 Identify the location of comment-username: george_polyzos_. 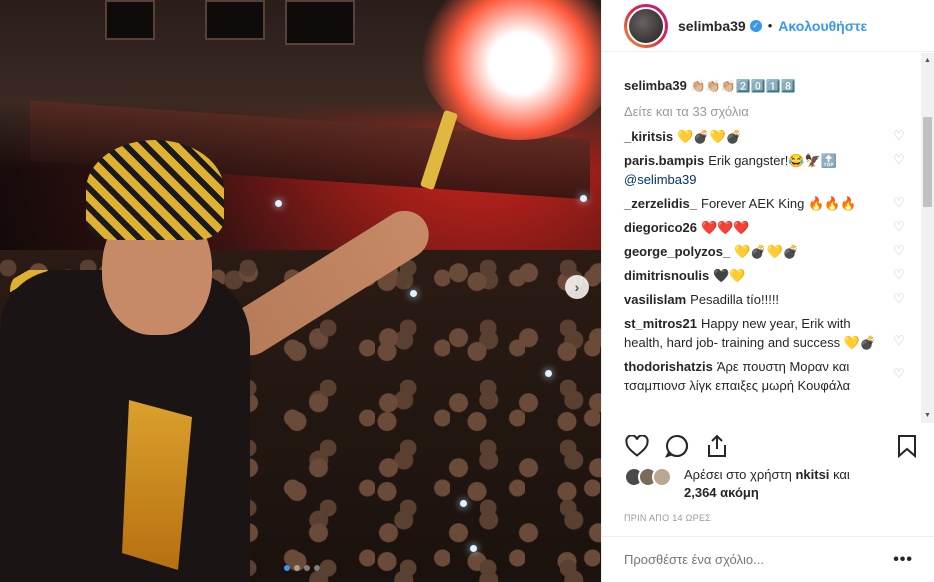
(677, 251).